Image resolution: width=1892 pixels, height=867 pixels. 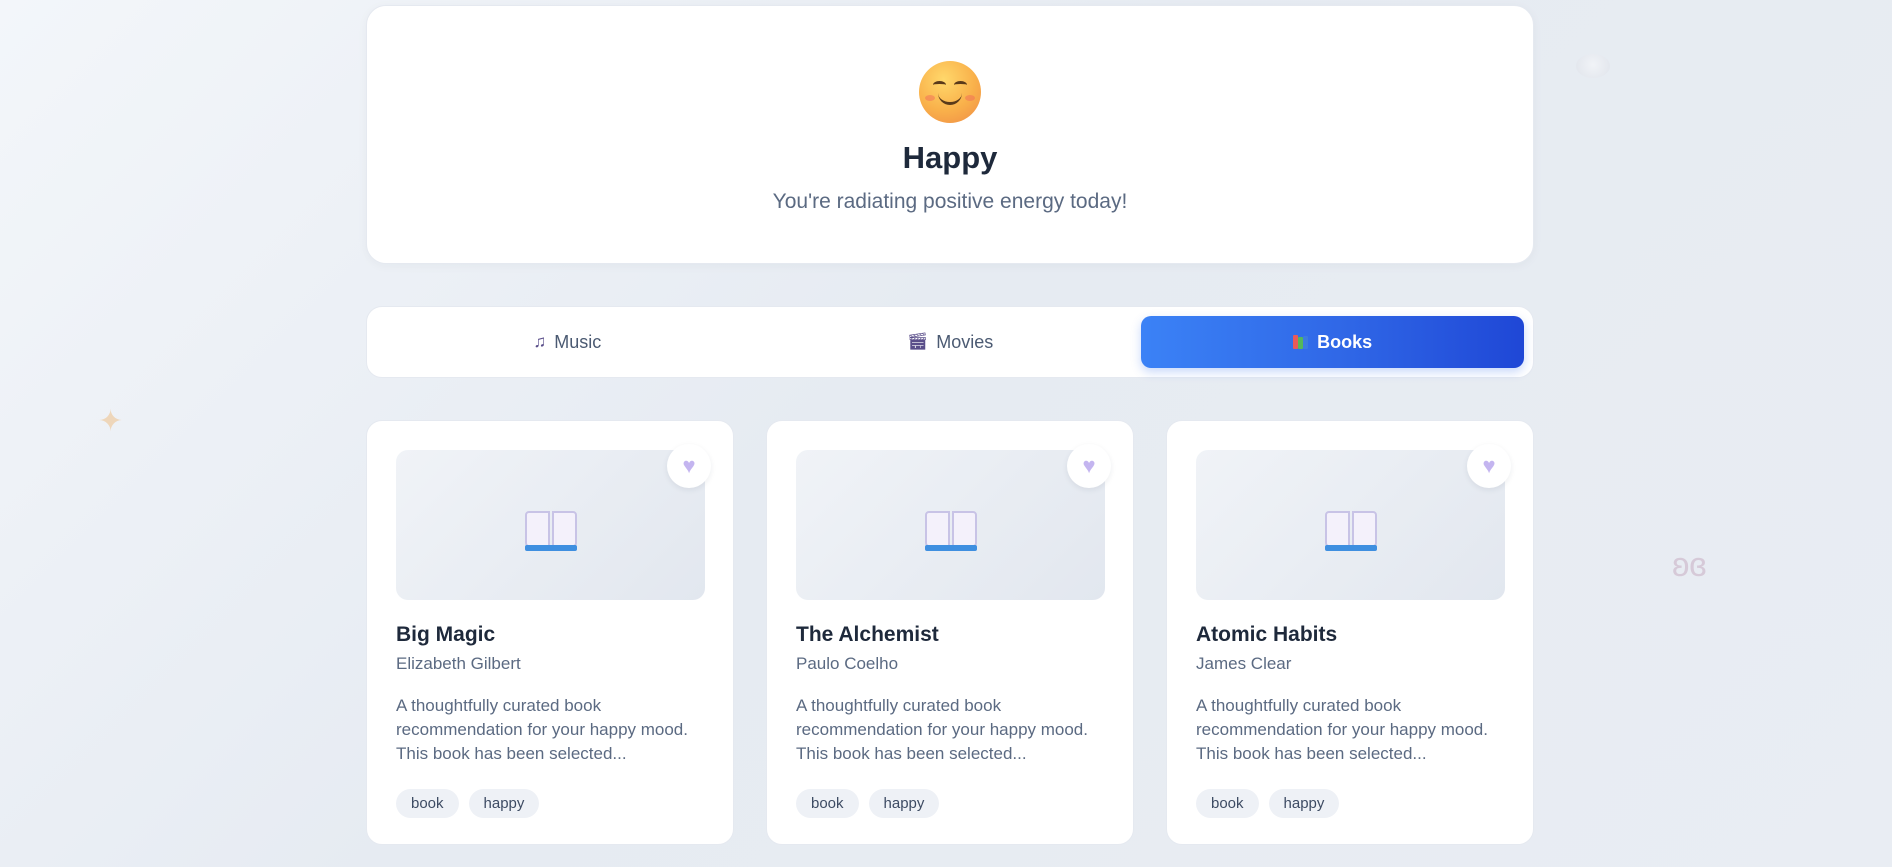 I want to click on card-author: James Clear, so click(x=1244, y=663).